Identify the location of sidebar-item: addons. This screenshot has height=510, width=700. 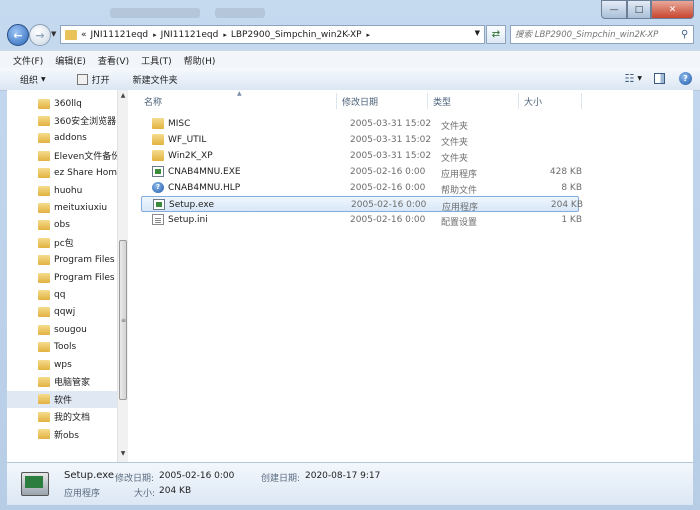
(63, 138).